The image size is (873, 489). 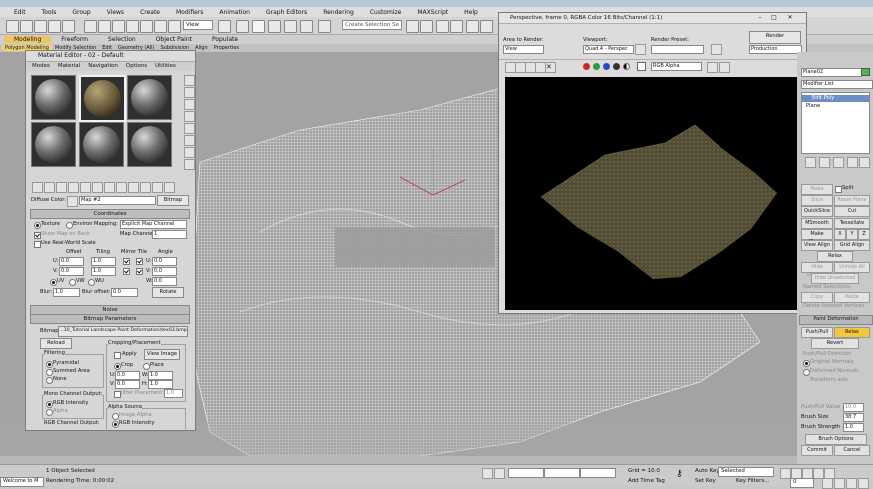 I want to click on panel-properties: Properties, so click(x=226, y=48).